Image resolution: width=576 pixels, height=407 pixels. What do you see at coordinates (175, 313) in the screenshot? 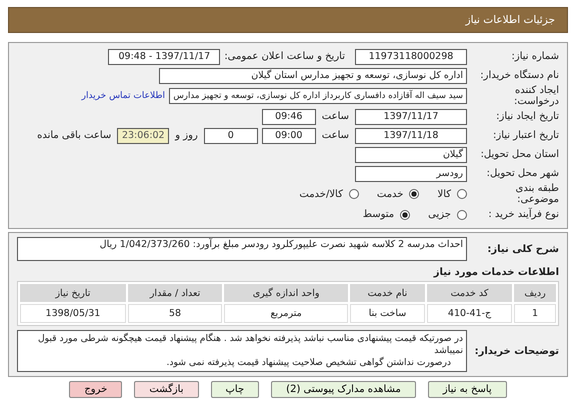
I see `table-cell: 58` at bounding box center [175, 313].